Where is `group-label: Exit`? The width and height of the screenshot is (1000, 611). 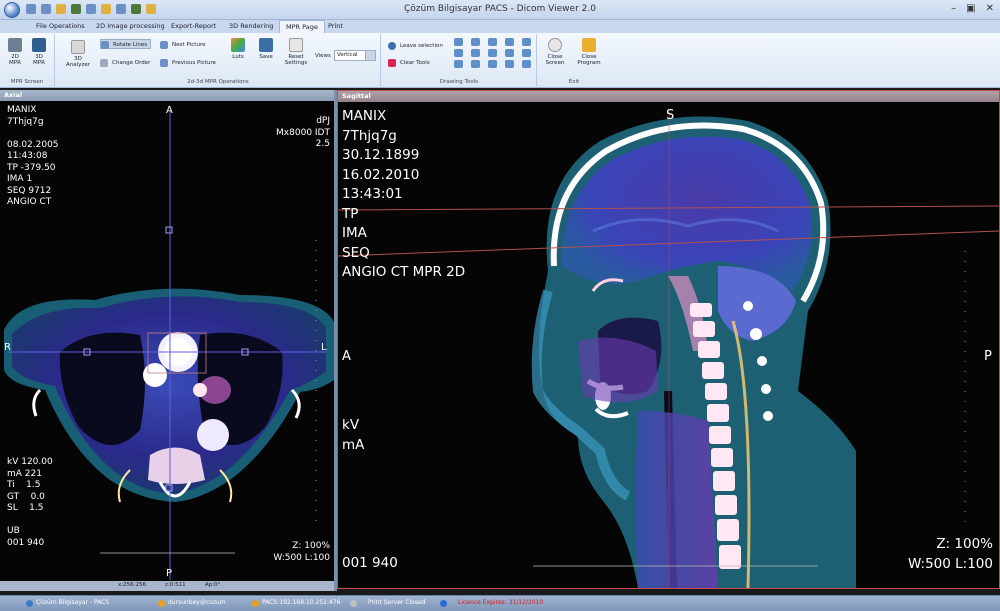
group-label: Exit is located at coordinates (574, 82).